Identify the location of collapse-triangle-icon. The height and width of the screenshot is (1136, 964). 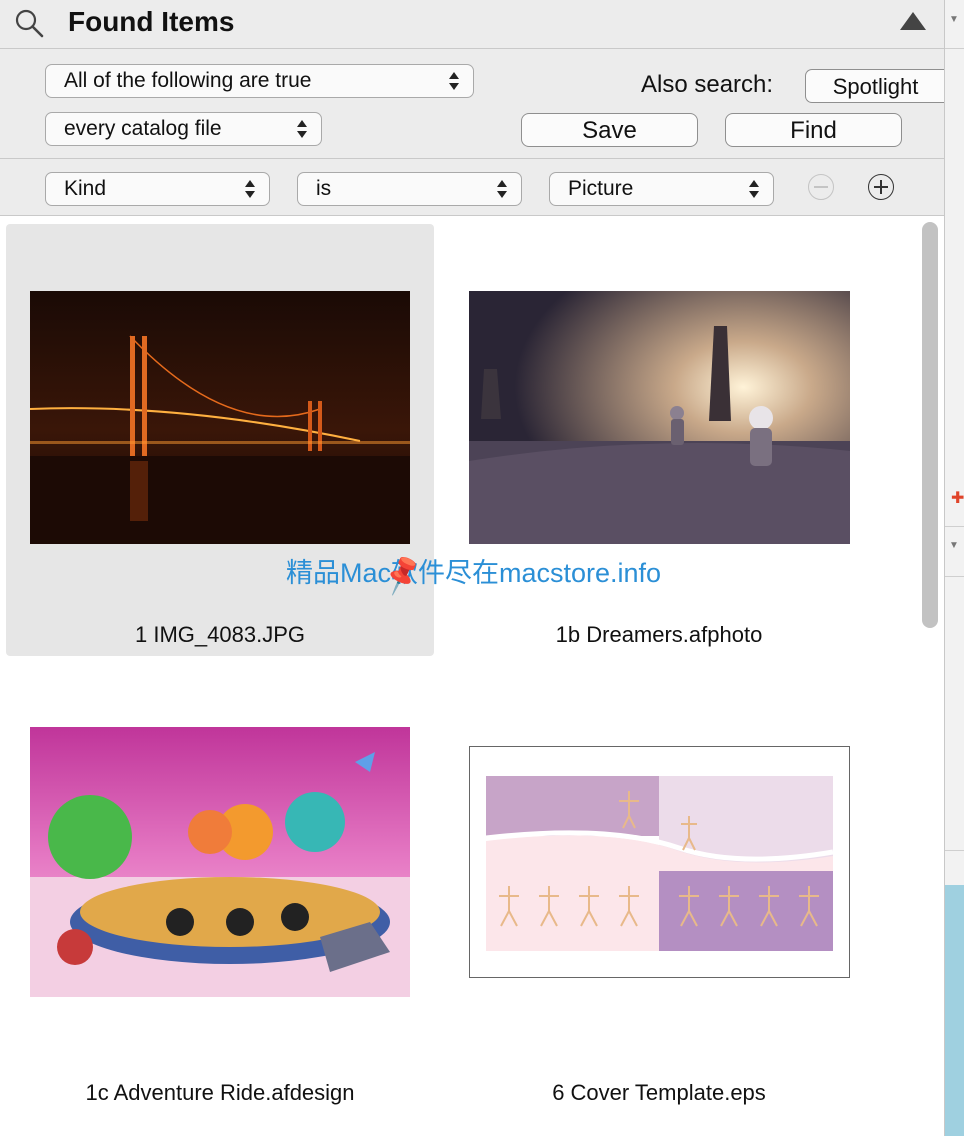
(913, 21).